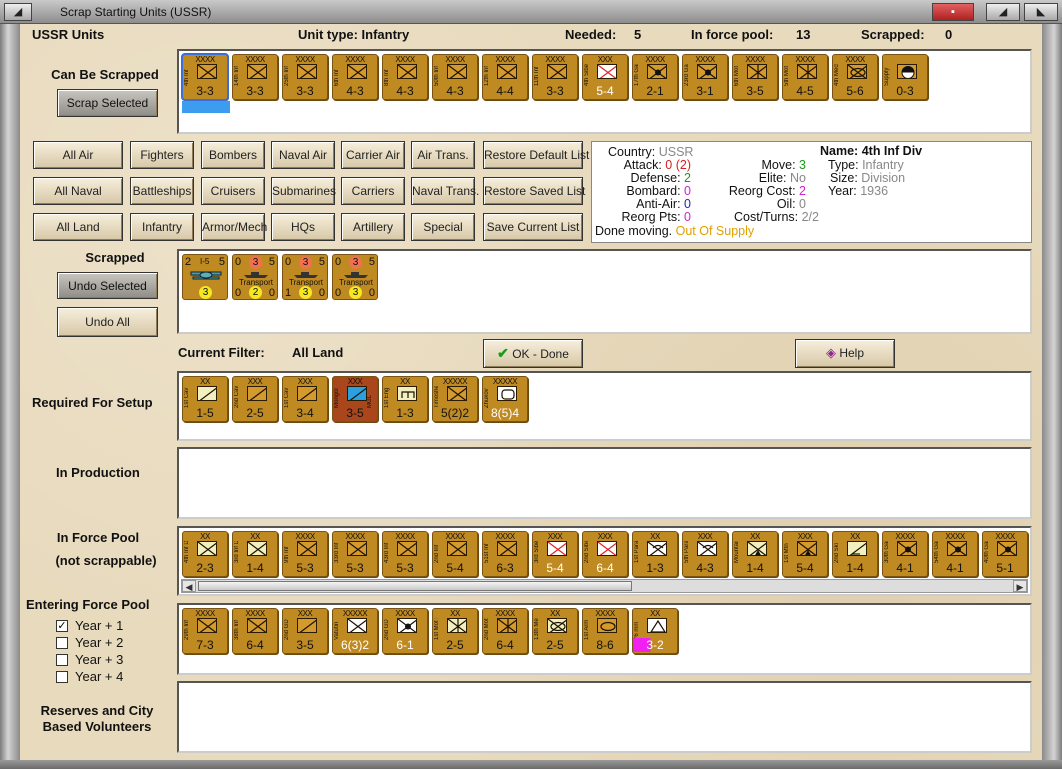 The height and width of the screenshot is (769, 1062). Describe the element at coordinates (505, 399) in the screenshot. I see `unit-counter: XXXXX Zhukov 8(5)4` at that location.